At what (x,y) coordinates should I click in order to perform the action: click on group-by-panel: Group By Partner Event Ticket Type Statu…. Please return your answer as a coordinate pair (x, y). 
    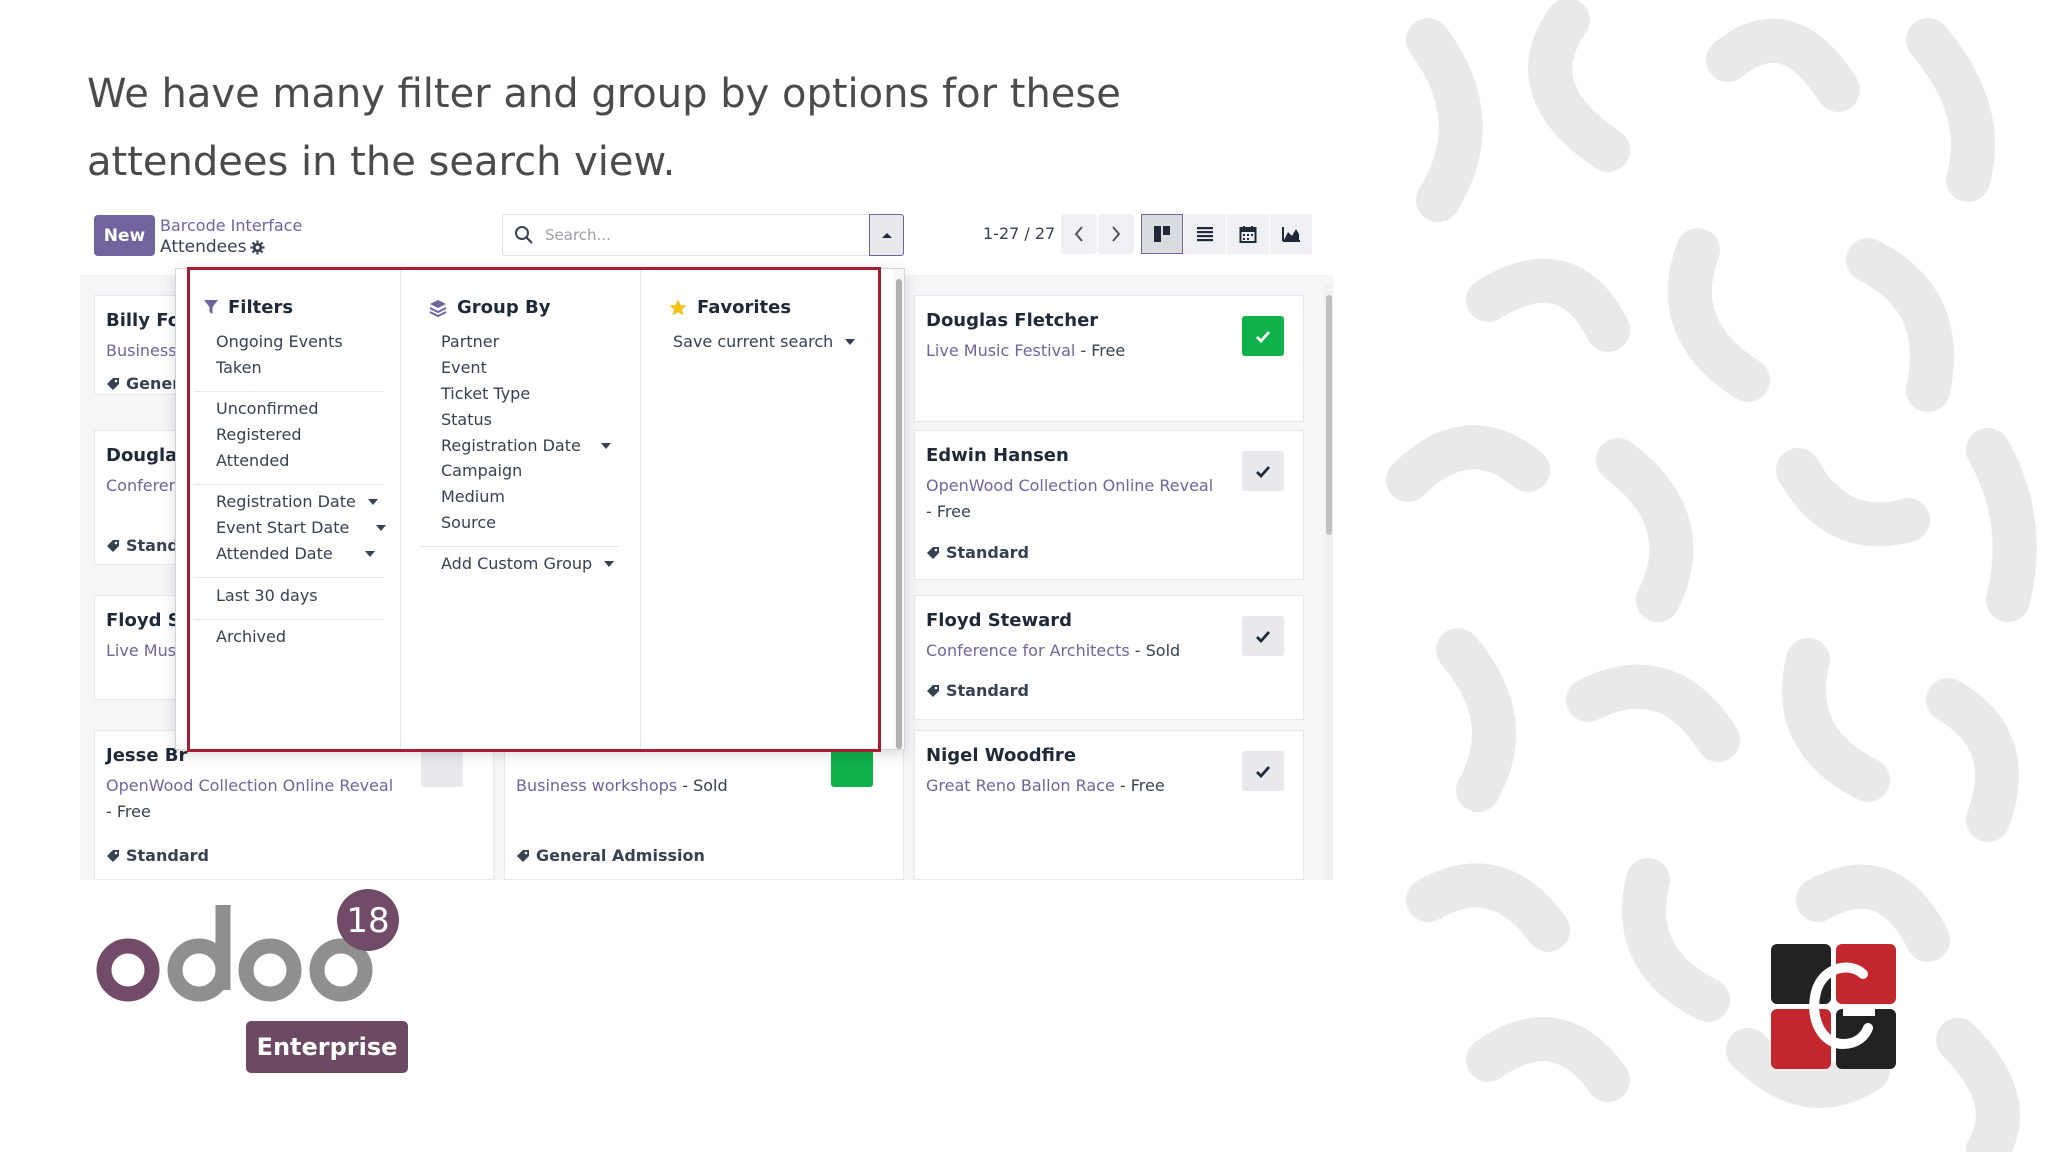
    Looking at the image, I should click on (521, 509).